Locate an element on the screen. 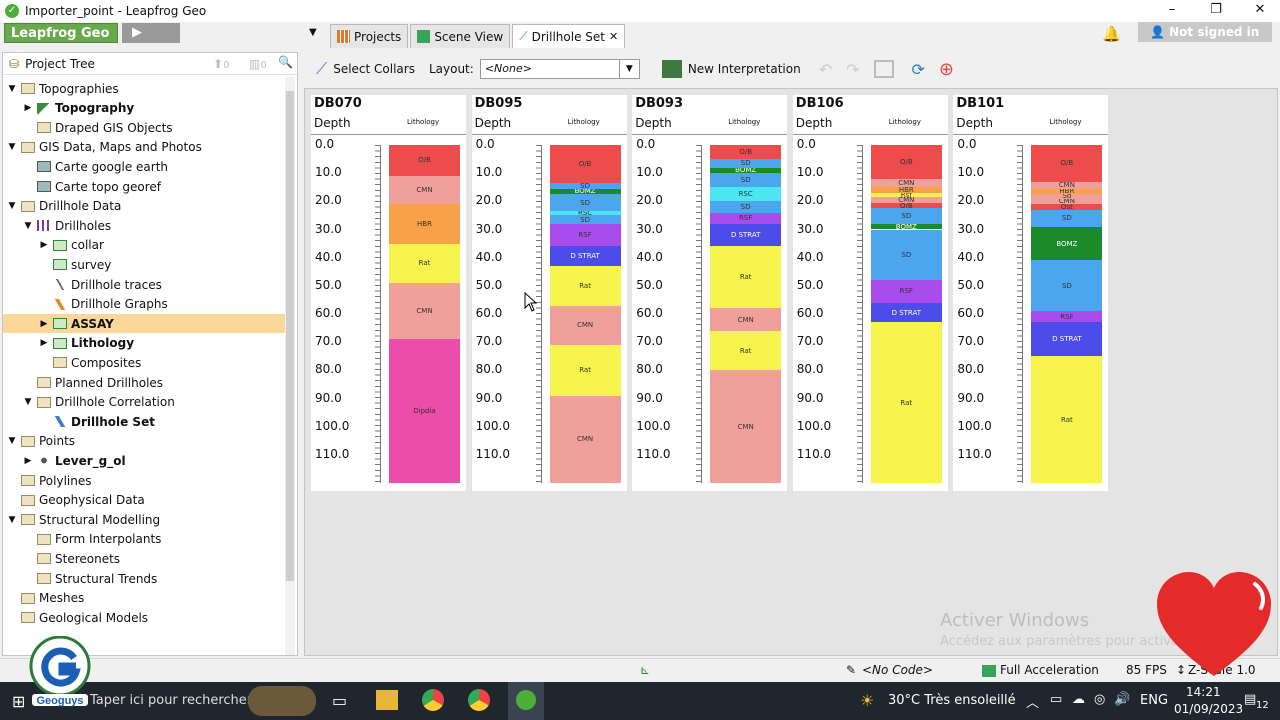 This screenshot has height=720, width=1280. tab-list-chevron-icon: ▼ is located at coordinates (313, 32).